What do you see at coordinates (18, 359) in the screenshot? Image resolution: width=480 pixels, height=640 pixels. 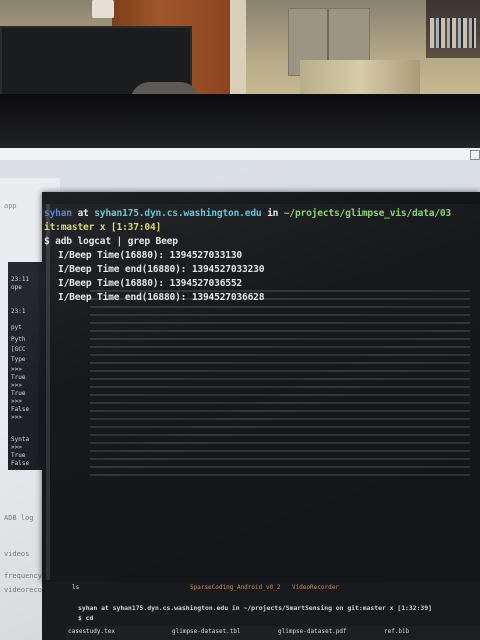 I see `side-terminal-line: Type` at bounding box center [18, 359].